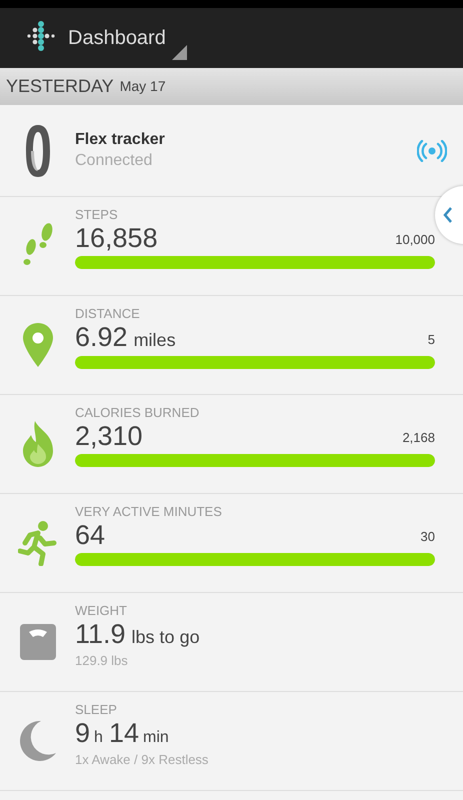  What do you see at coordinates (448, 215) in the screenshot?
I see `chevron-left-icon` at bounding box center [448, 215].